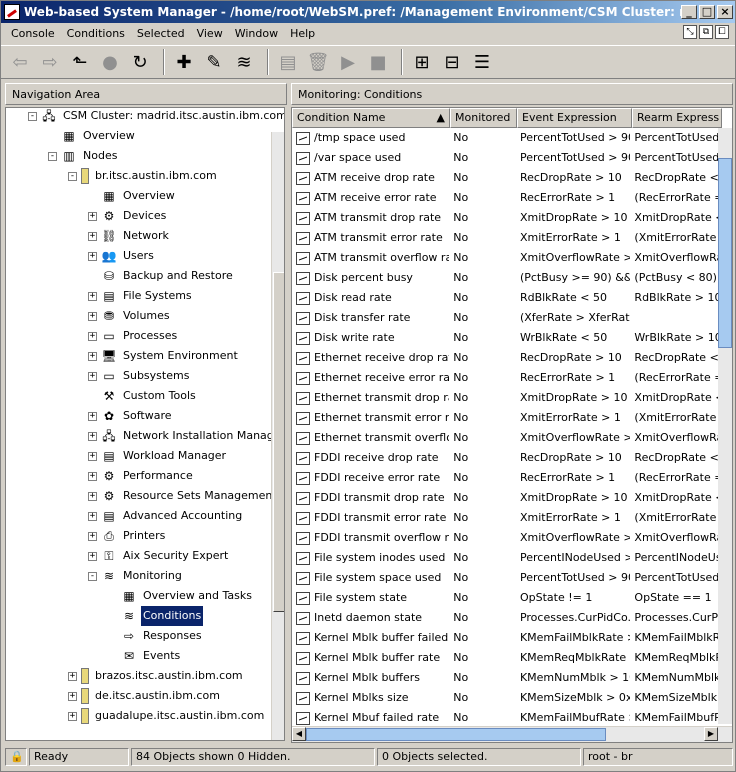 The image size is (736, 772). Describe the element at coordinates (166, 516) in the screenshot. I see `tree-item: + ▤ Advanced Accounting` at that location.